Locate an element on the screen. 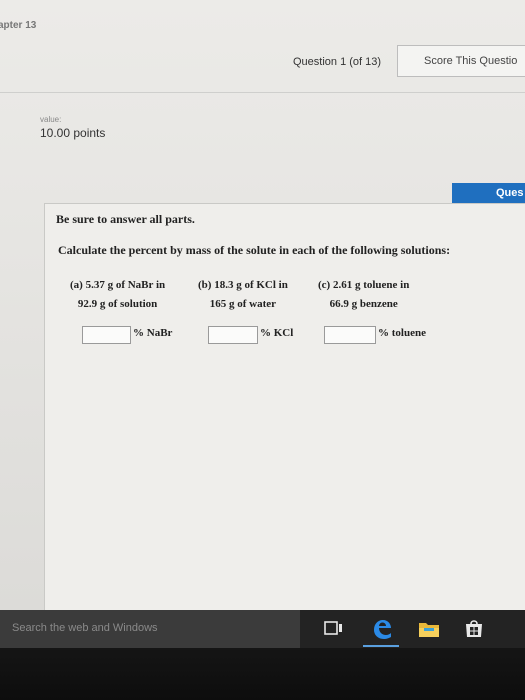 The width and height of the screenshot is (525, 700). task-view-icon is located at coordinates (334, 628).